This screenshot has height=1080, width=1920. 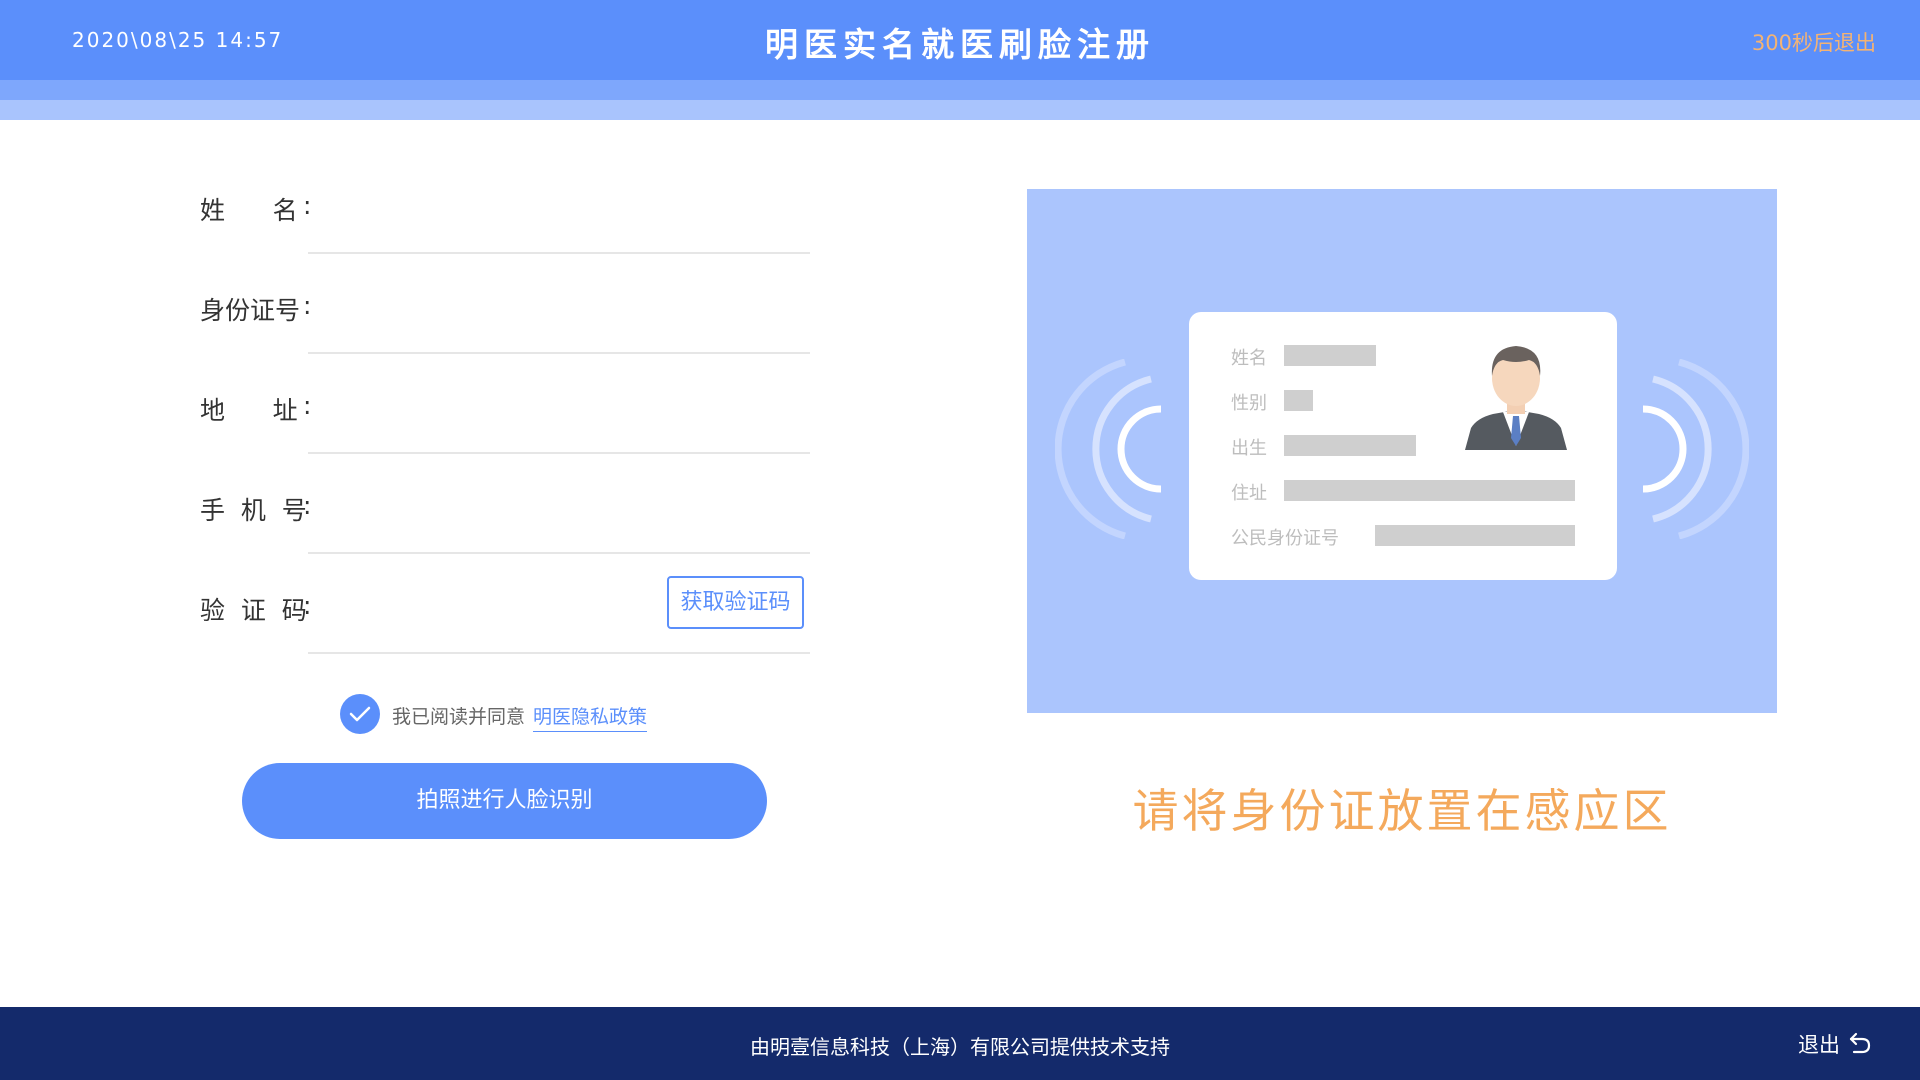 I want to click on id-card-illustration: 姓名 性别 出生 住址 公民身份证号, so click(x=1403, y=446).